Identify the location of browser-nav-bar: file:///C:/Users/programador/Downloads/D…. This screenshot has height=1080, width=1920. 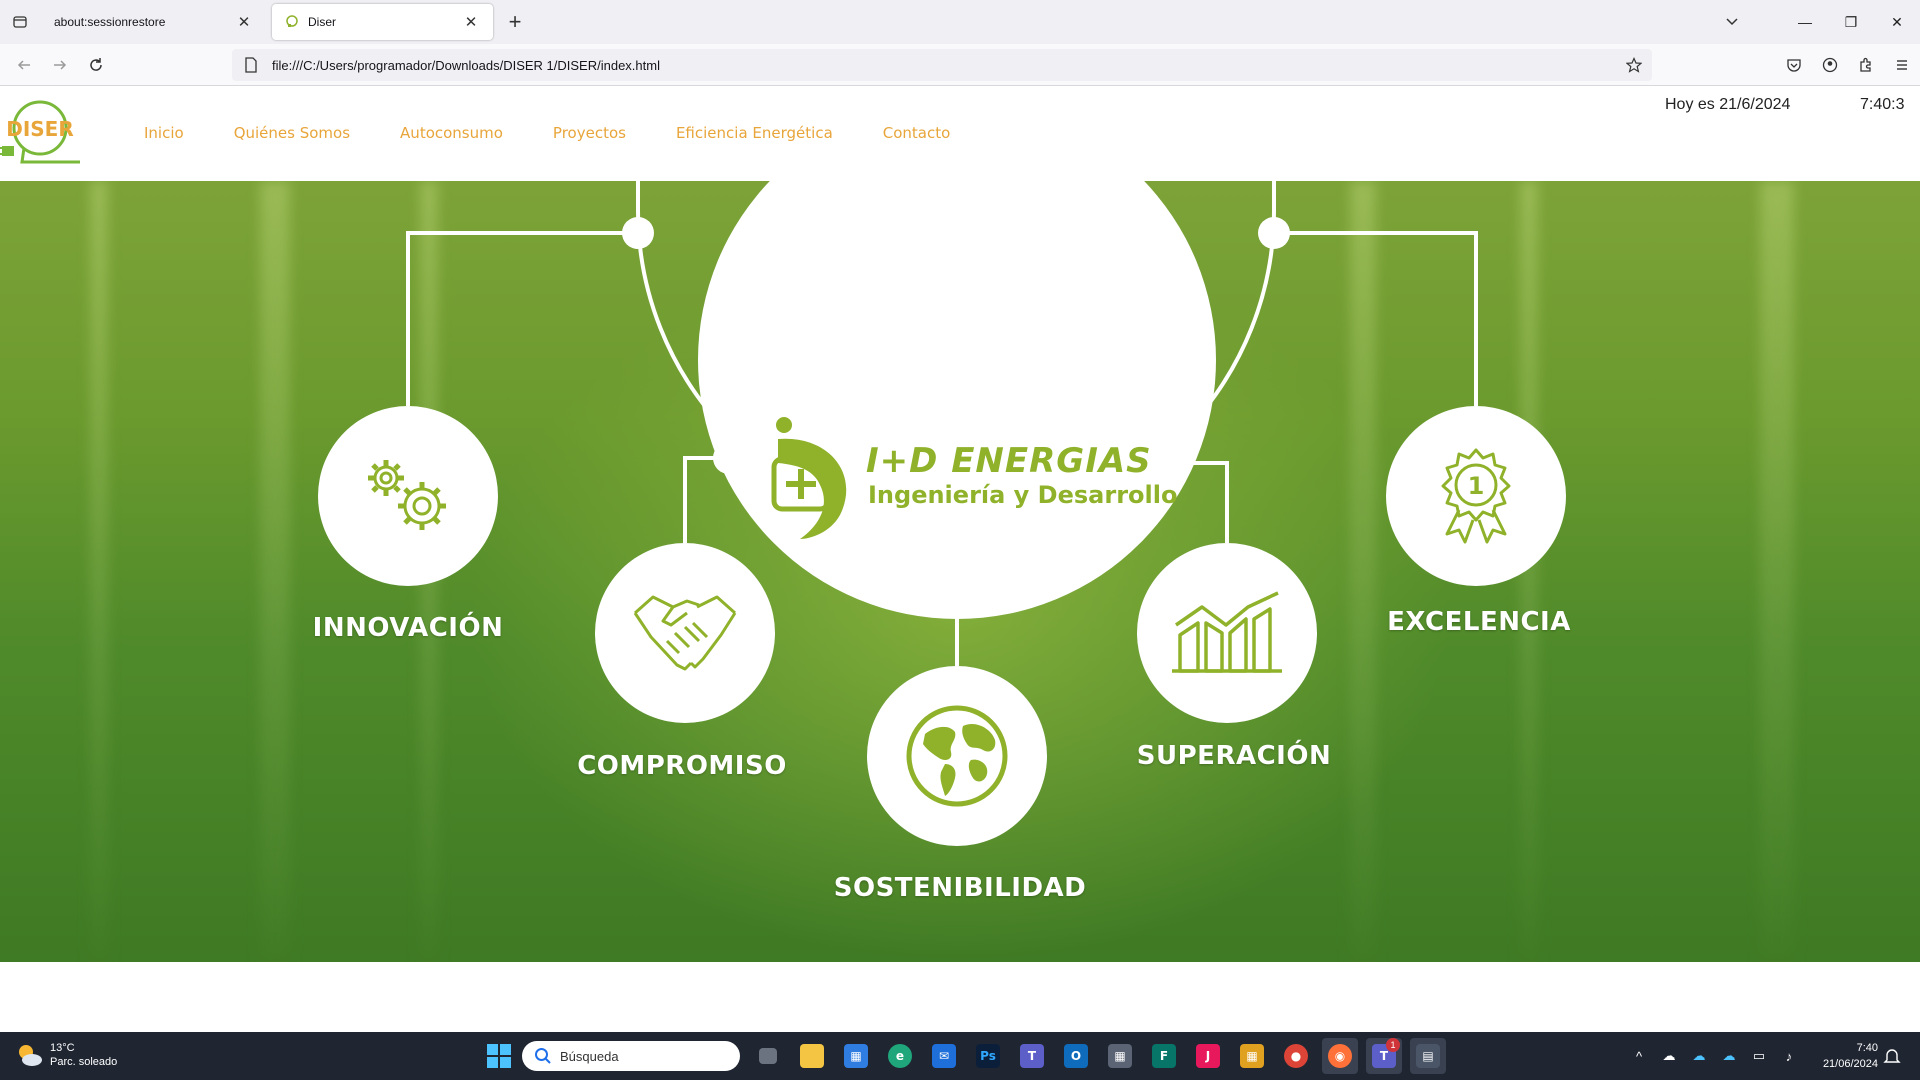
(960, 65).